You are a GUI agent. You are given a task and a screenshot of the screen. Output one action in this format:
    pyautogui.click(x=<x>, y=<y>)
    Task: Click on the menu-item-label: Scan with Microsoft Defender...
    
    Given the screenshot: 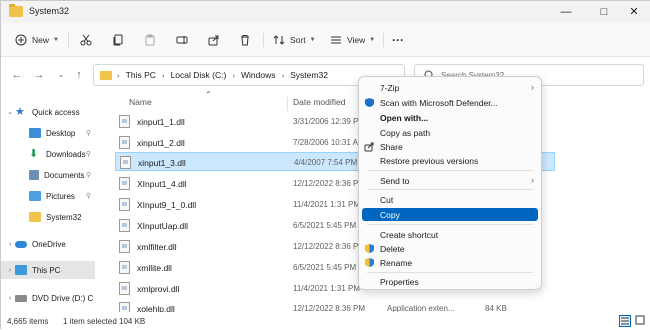 What is the action you would take?
    pyautogui.click(x=439, y=103)
    